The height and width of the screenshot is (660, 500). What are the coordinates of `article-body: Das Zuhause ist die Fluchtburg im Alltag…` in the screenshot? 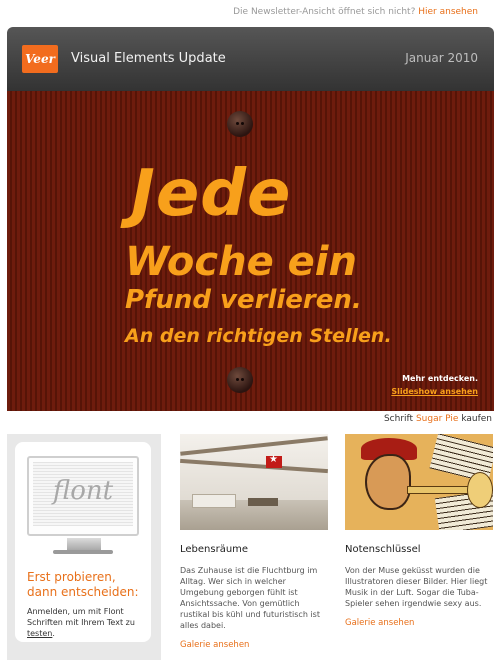 It's located at (250, 598).